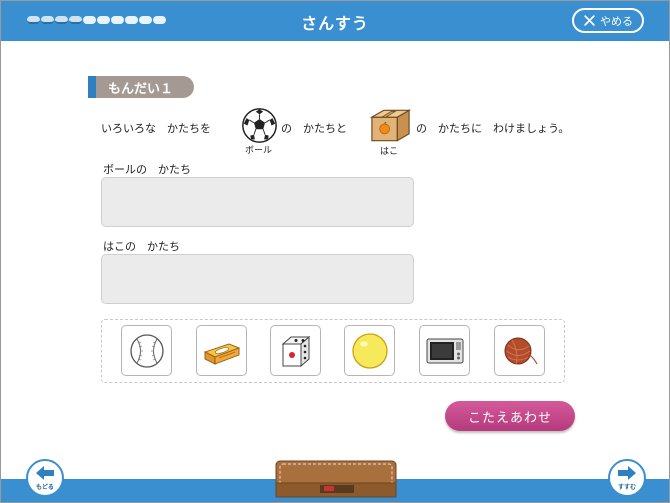 The image size is (670, 503). I want to click on yellow-ball-icon, so click(369, 350).